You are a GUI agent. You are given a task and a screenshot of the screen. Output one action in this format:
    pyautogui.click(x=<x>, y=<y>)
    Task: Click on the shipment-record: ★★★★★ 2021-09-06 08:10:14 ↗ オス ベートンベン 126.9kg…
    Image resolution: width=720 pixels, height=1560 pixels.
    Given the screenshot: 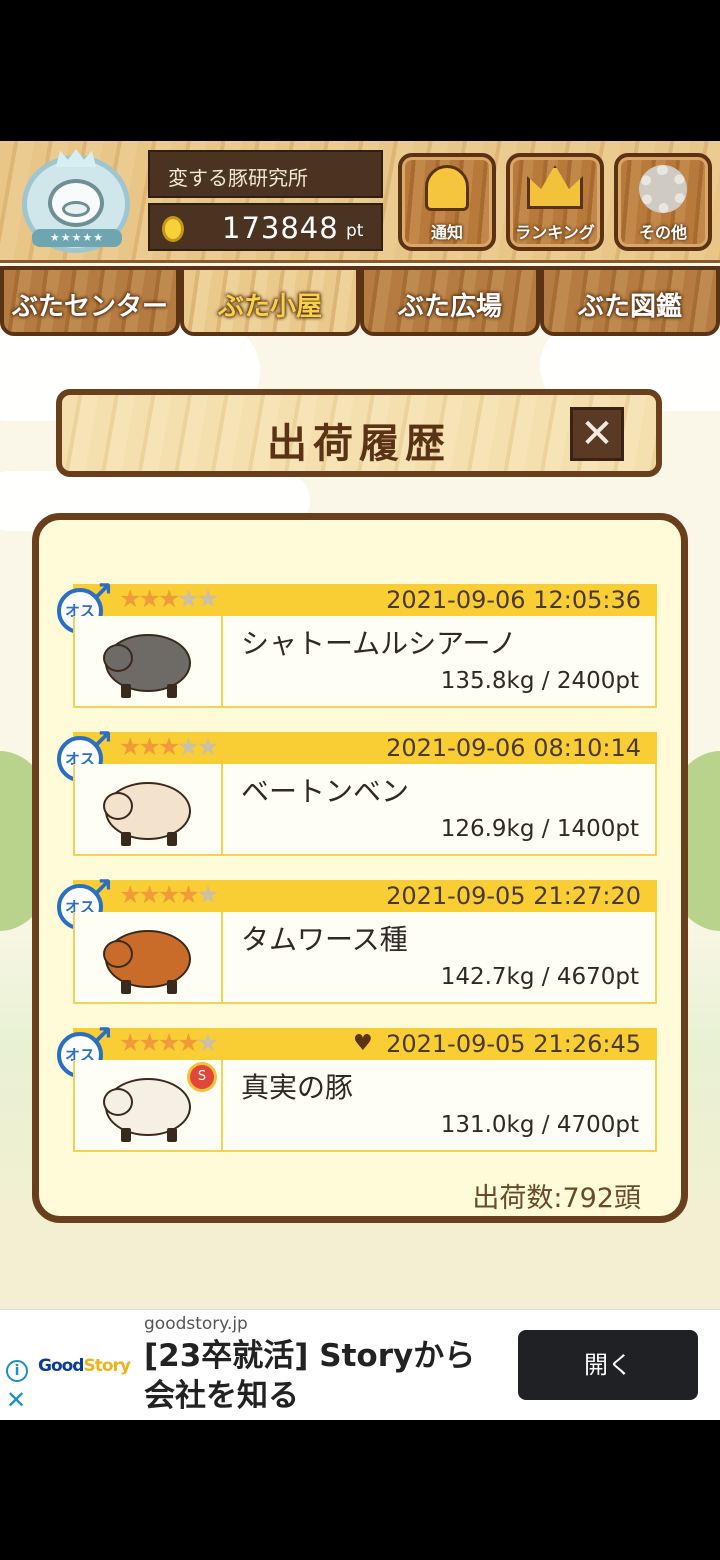 What is the action you would take?
    pyautogui.click(x=357, y=789)
    